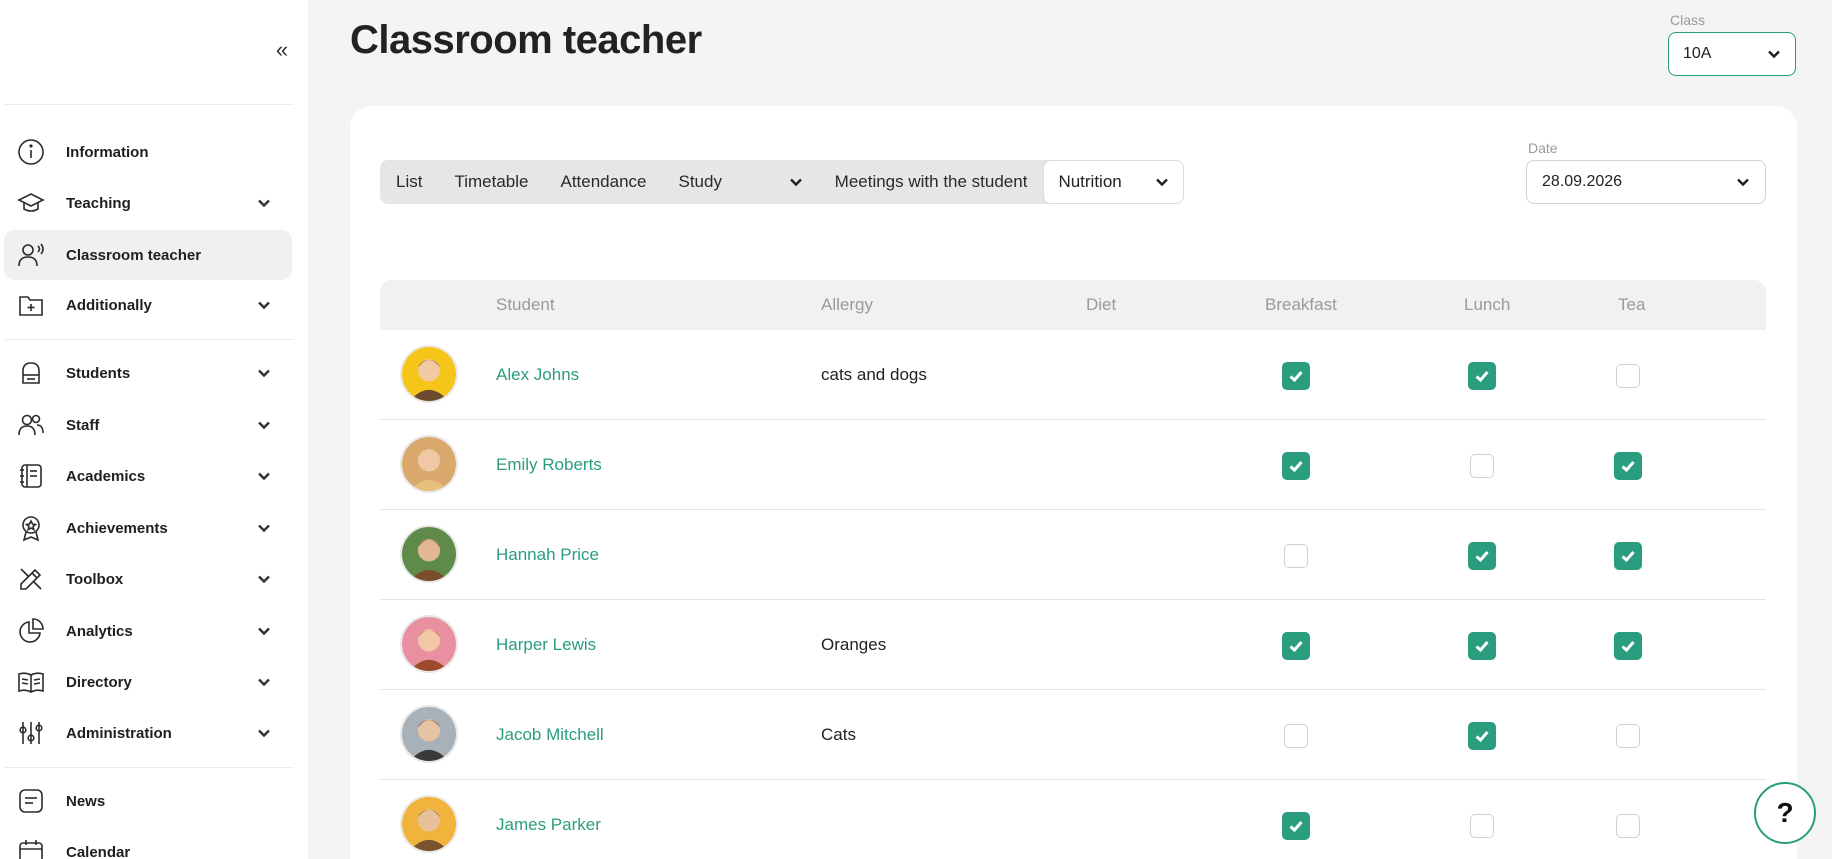  What do you see at coordinates (548, 819) in the screenshot?
I see `student-name-link: James Parker` at bounding box center [548, 819].